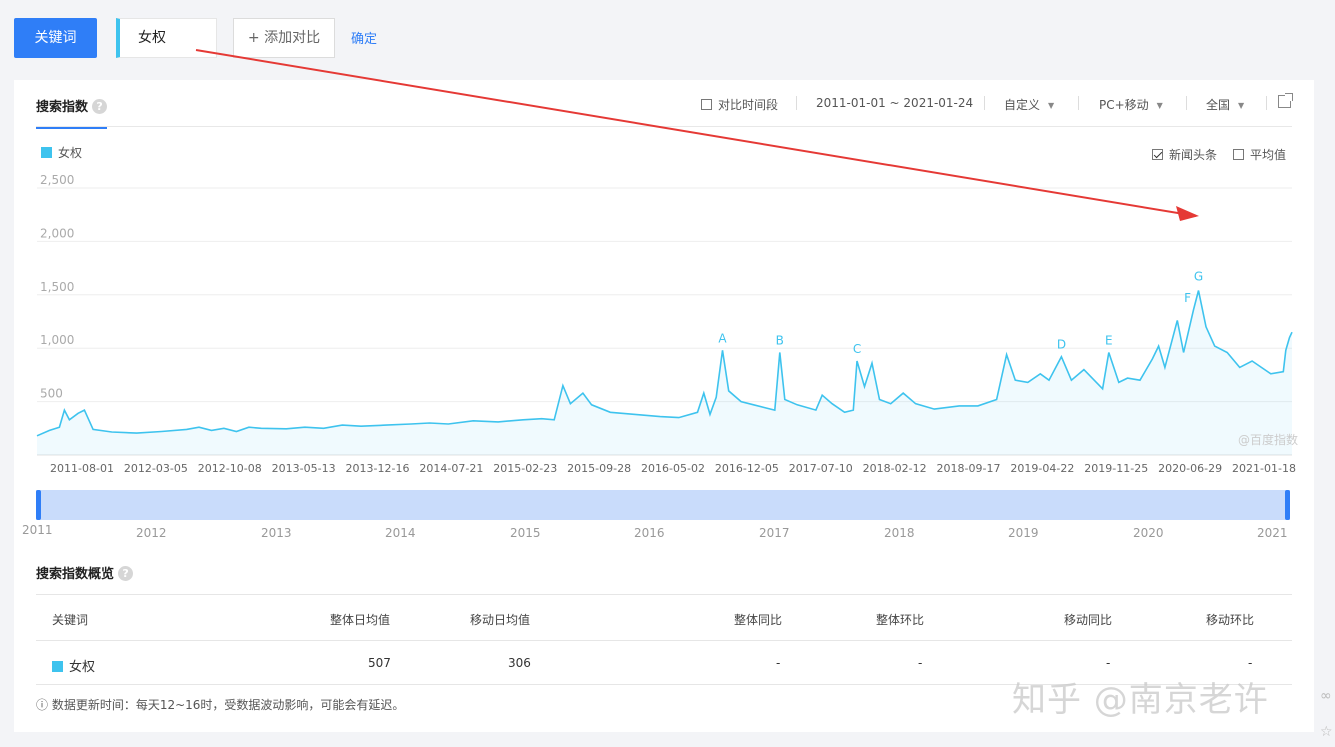 This screenshot has width=1335, height=747. I want to click on slider-year-label: 2014, so click(400, 533).